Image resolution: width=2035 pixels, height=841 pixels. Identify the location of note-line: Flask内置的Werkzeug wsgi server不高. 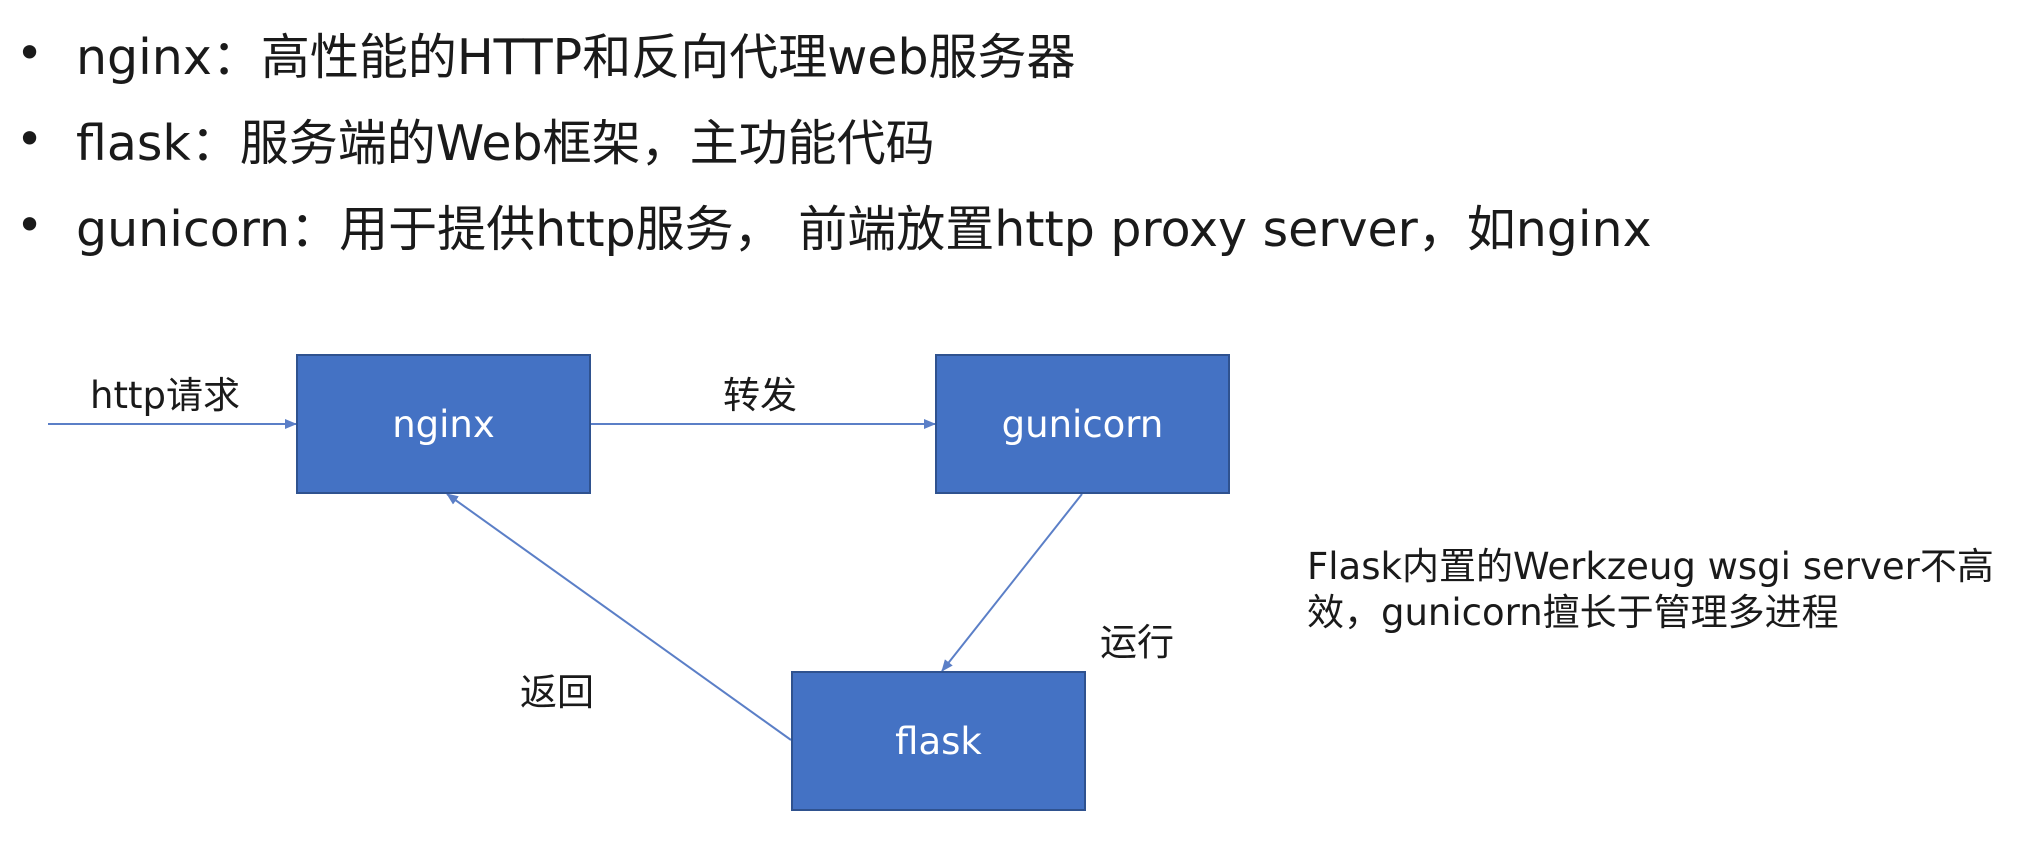
(1650, 566).